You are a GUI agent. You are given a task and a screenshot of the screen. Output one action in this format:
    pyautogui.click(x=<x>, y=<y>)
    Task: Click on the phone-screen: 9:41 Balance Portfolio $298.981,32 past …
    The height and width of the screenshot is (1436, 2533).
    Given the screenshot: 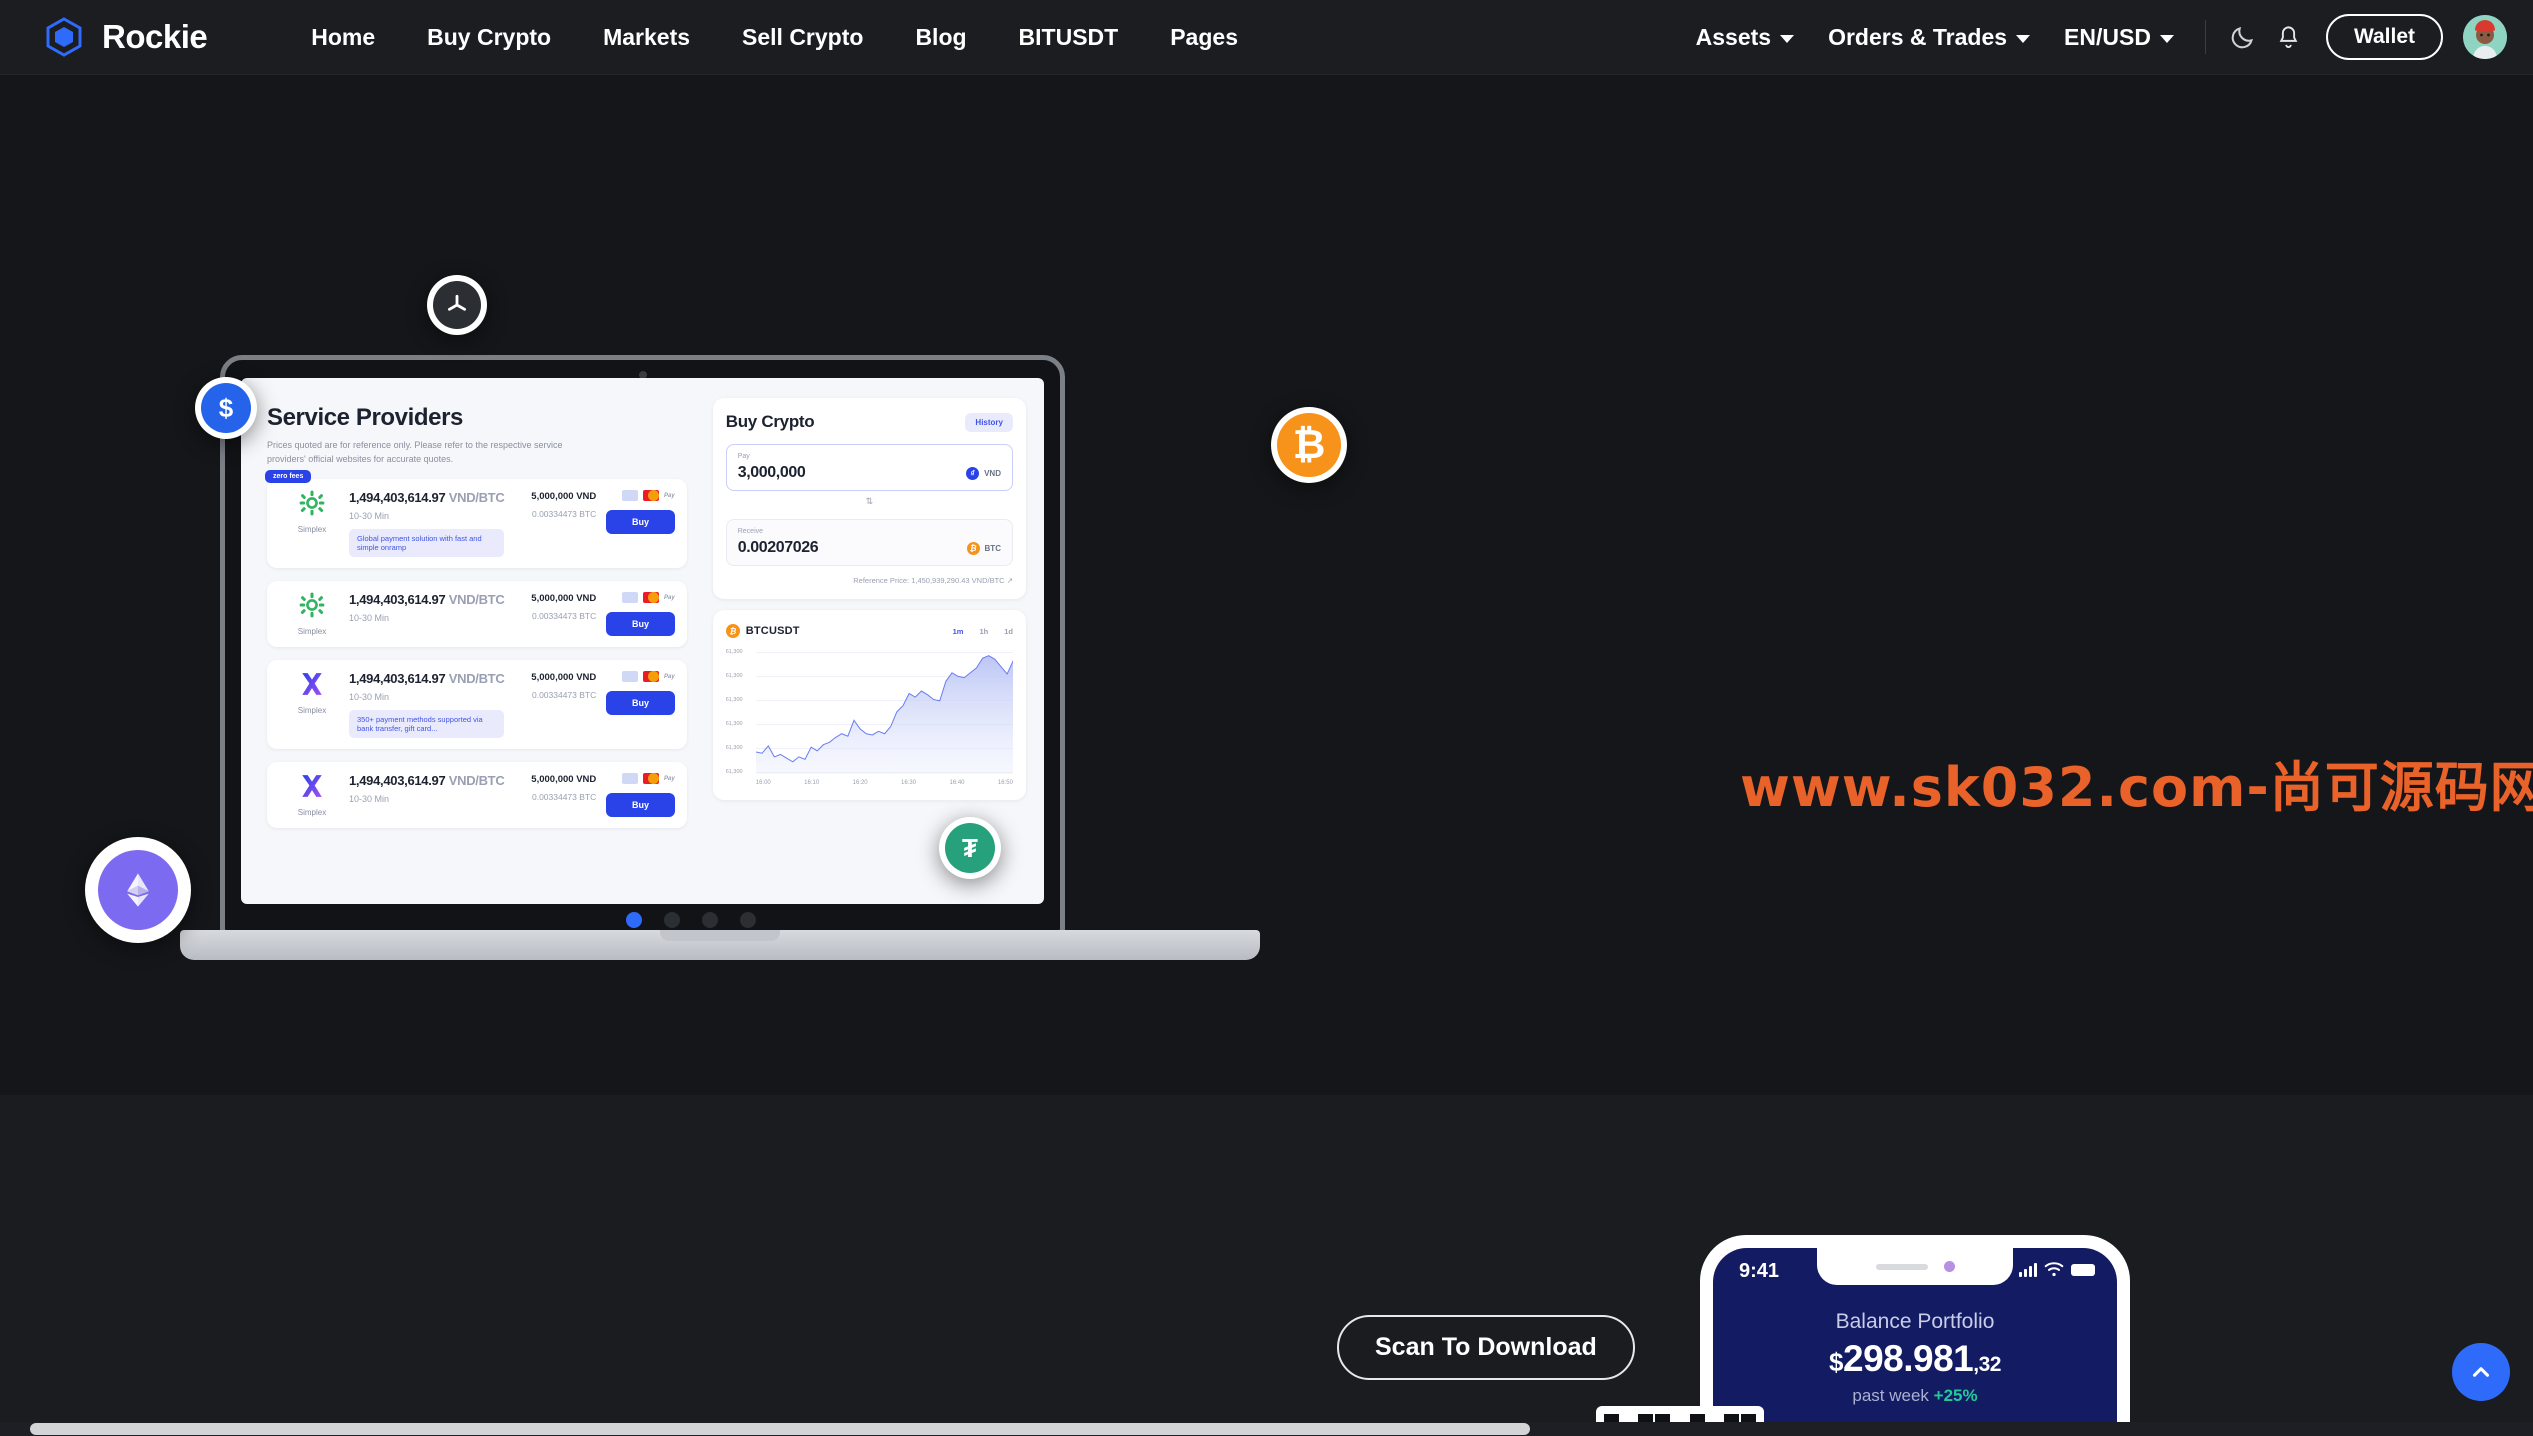 What is the action you would take?
    pyautogui.click(x=1915, y=1342)
    